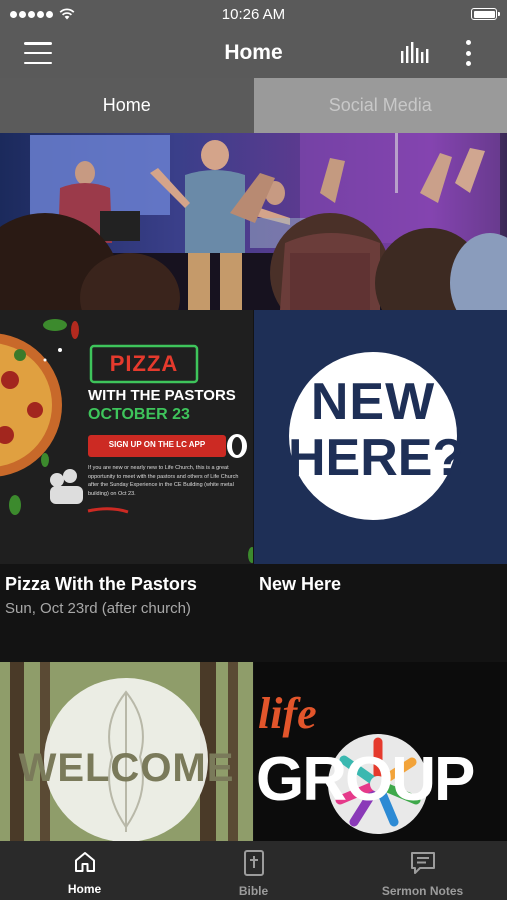 The height and width of the screenshot is (900, 507). What do you see at coordinates (126, 768) in the screenshot?
I see `welcome-word: WELCOME` at bounding box center [126, 768].